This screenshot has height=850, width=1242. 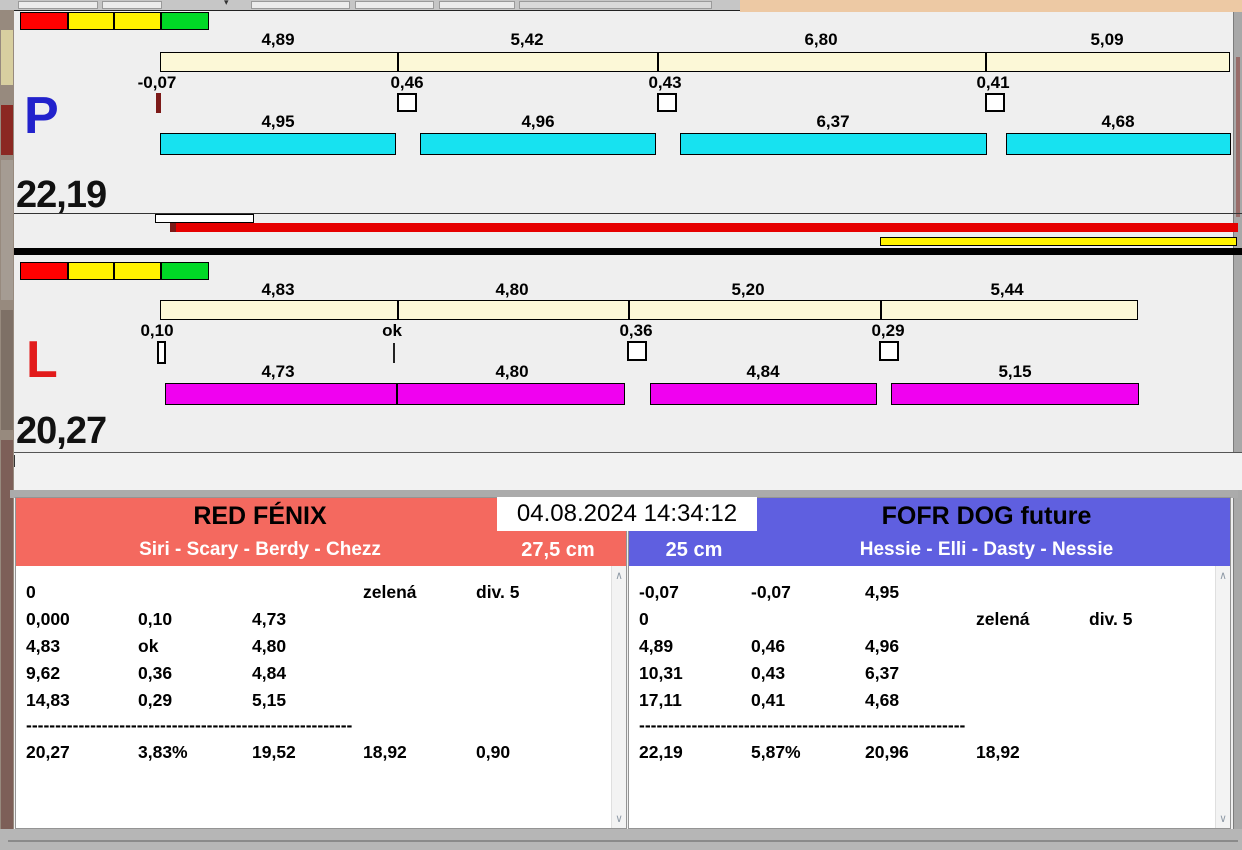 What do you see at coordinates (920, 700) in the screenshot?
I see `table-row: 17,11 0,41 4,68` at bounding box center [920, 700].